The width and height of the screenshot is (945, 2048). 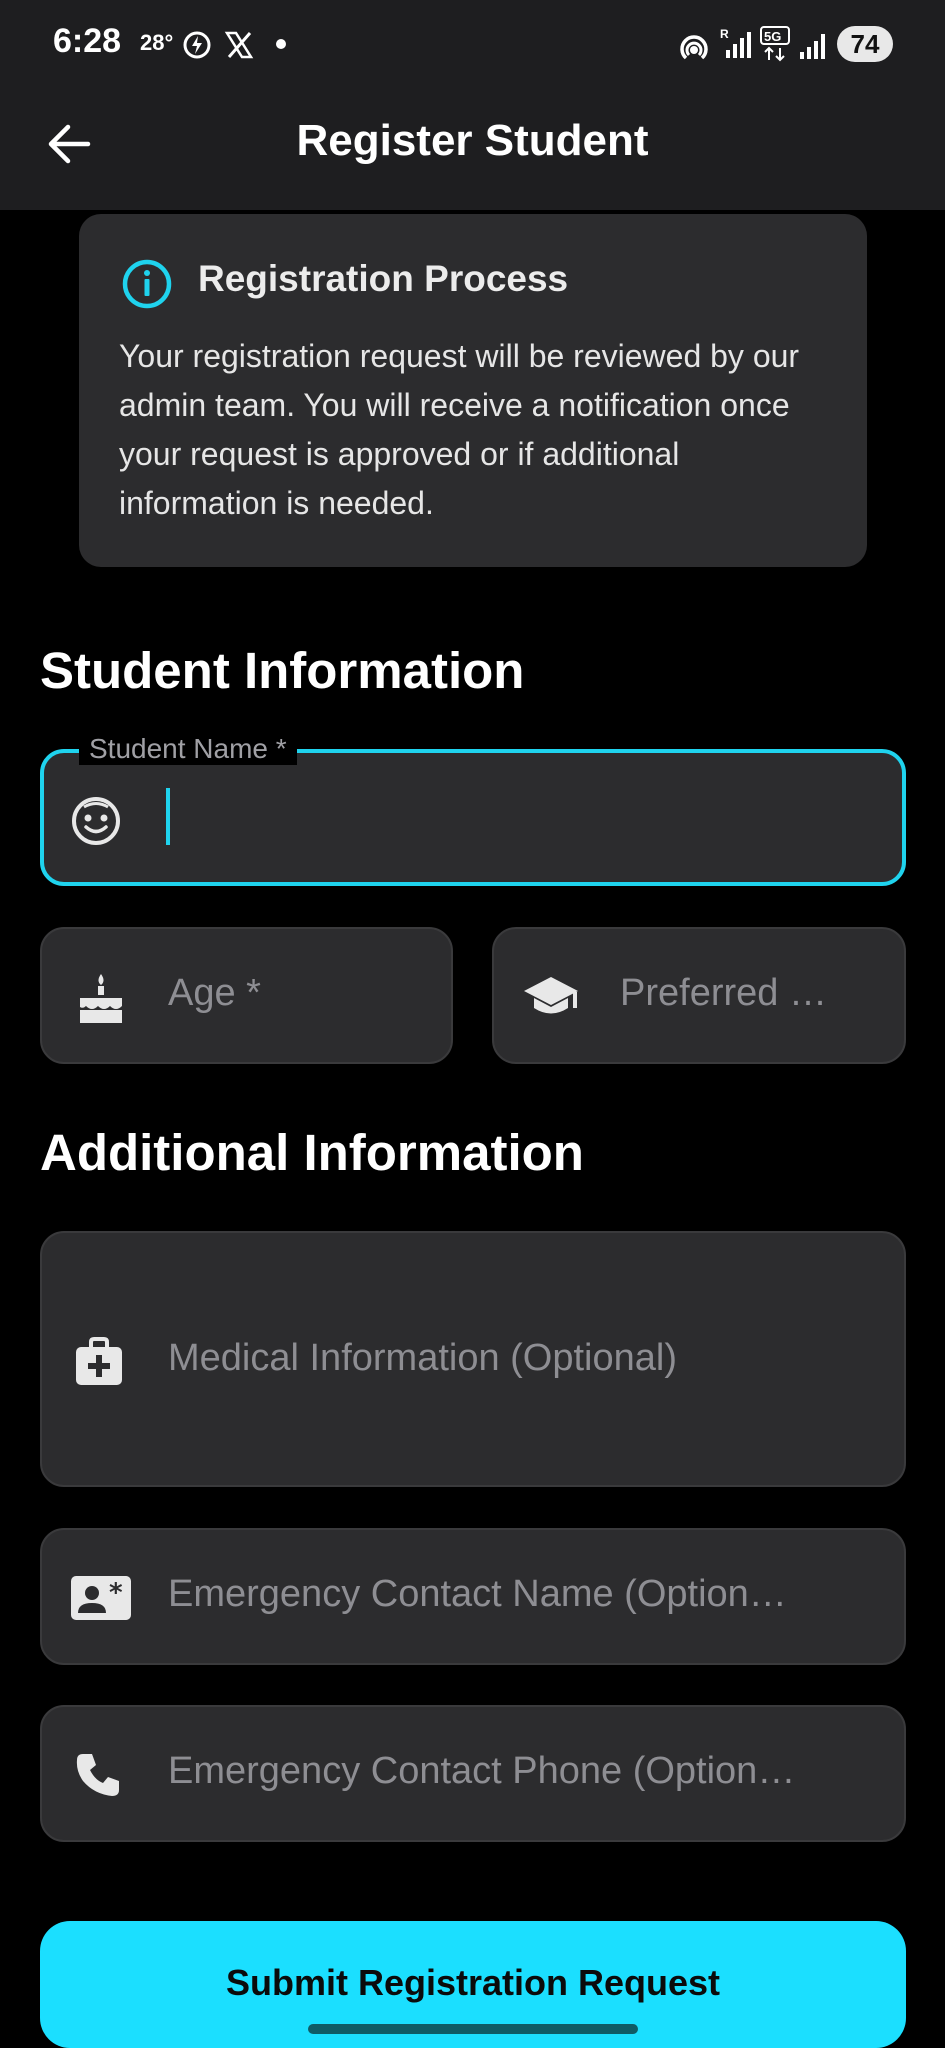 I want to click on medical-information-field: Medical Information (Optional), so click(x=473, y=1359).